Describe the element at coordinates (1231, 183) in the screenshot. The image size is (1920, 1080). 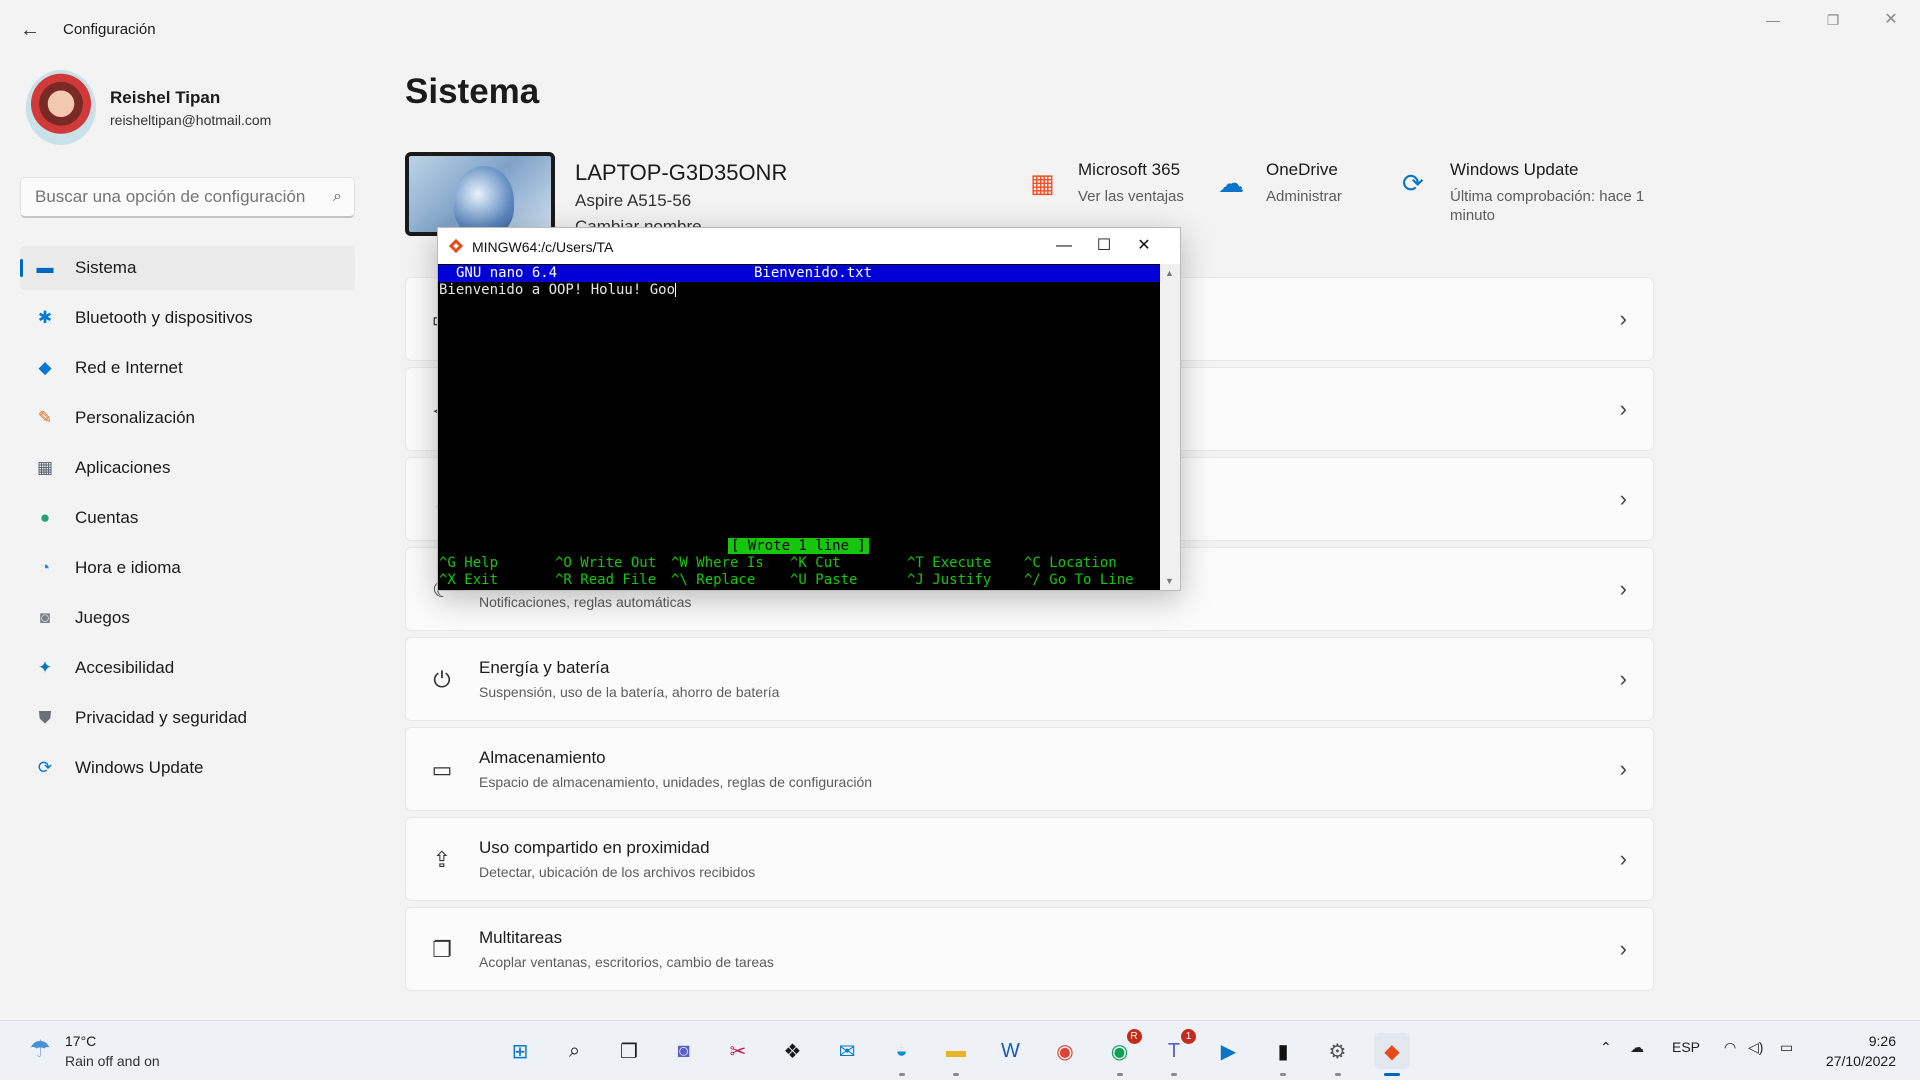
I see `onedrive-icon: ☁` at that location.